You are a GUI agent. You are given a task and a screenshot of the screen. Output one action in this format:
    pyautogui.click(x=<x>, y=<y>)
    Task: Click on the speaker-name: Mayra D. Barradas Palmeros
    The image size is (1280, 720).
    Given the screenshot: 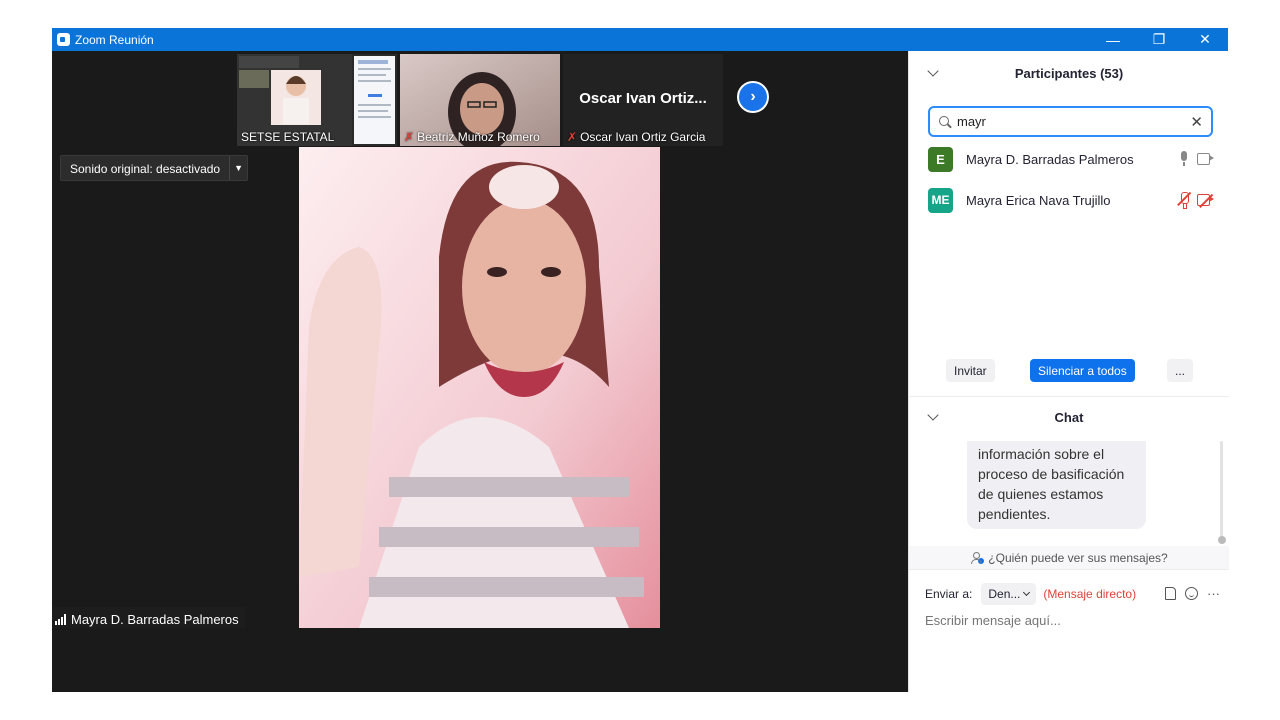 What is the action you would take?
    pyautogui.click(x=155, y=619)
    